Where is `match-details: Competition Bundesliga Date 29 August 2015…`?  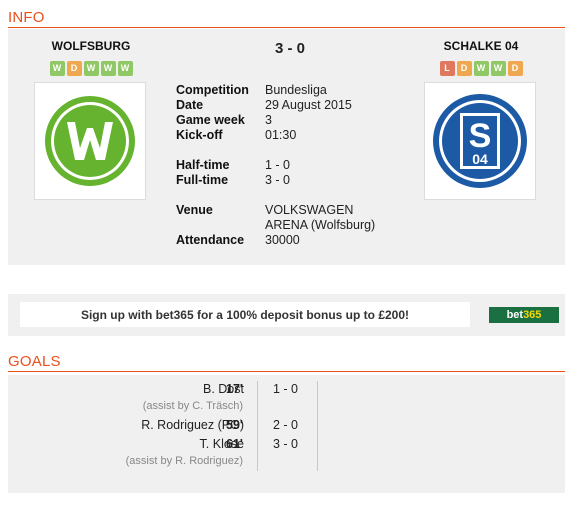
match-details: Competition Bundesliga Date 29 August 2015… is located at coordinates (275, 165).